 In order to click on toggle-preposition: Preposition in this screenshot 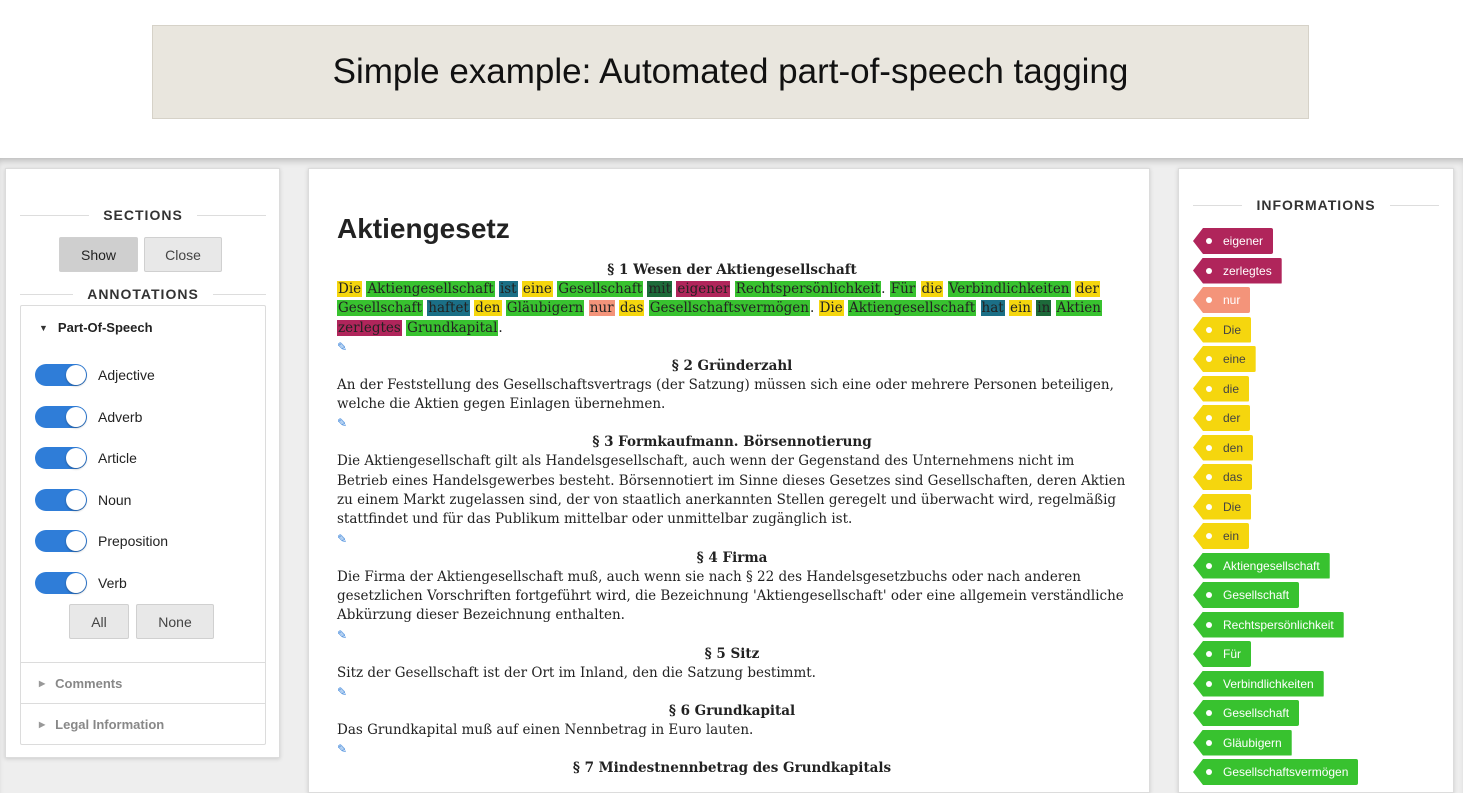, I will do `click(101, 541)`.